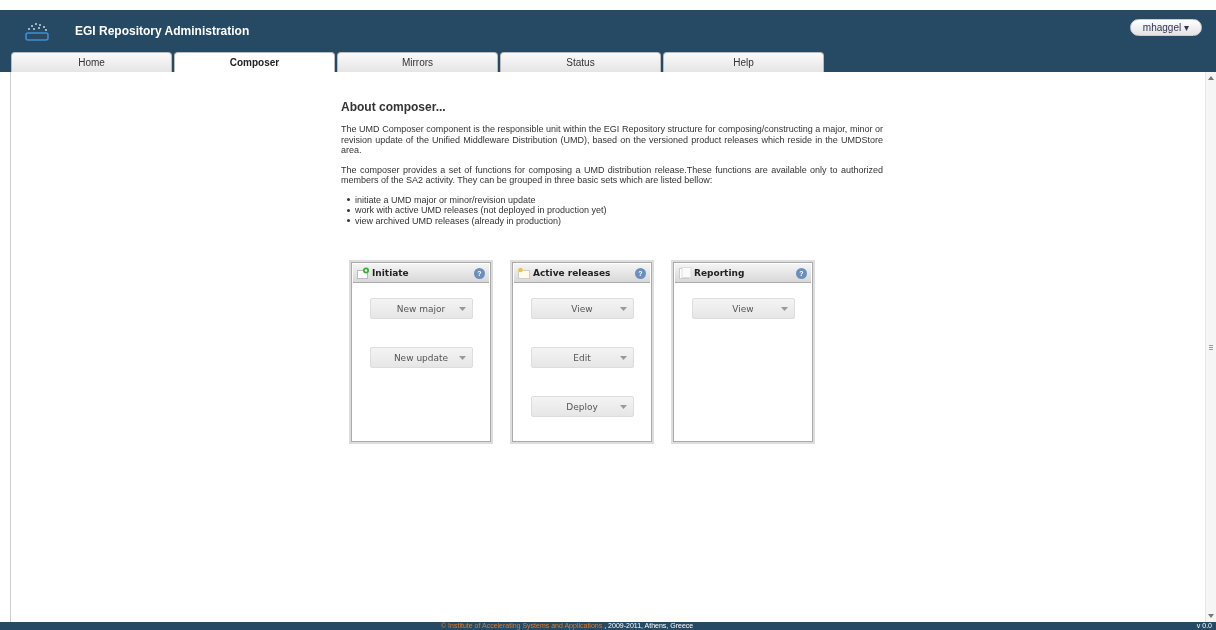  I want to click on folder-icon, so click(524, 273).